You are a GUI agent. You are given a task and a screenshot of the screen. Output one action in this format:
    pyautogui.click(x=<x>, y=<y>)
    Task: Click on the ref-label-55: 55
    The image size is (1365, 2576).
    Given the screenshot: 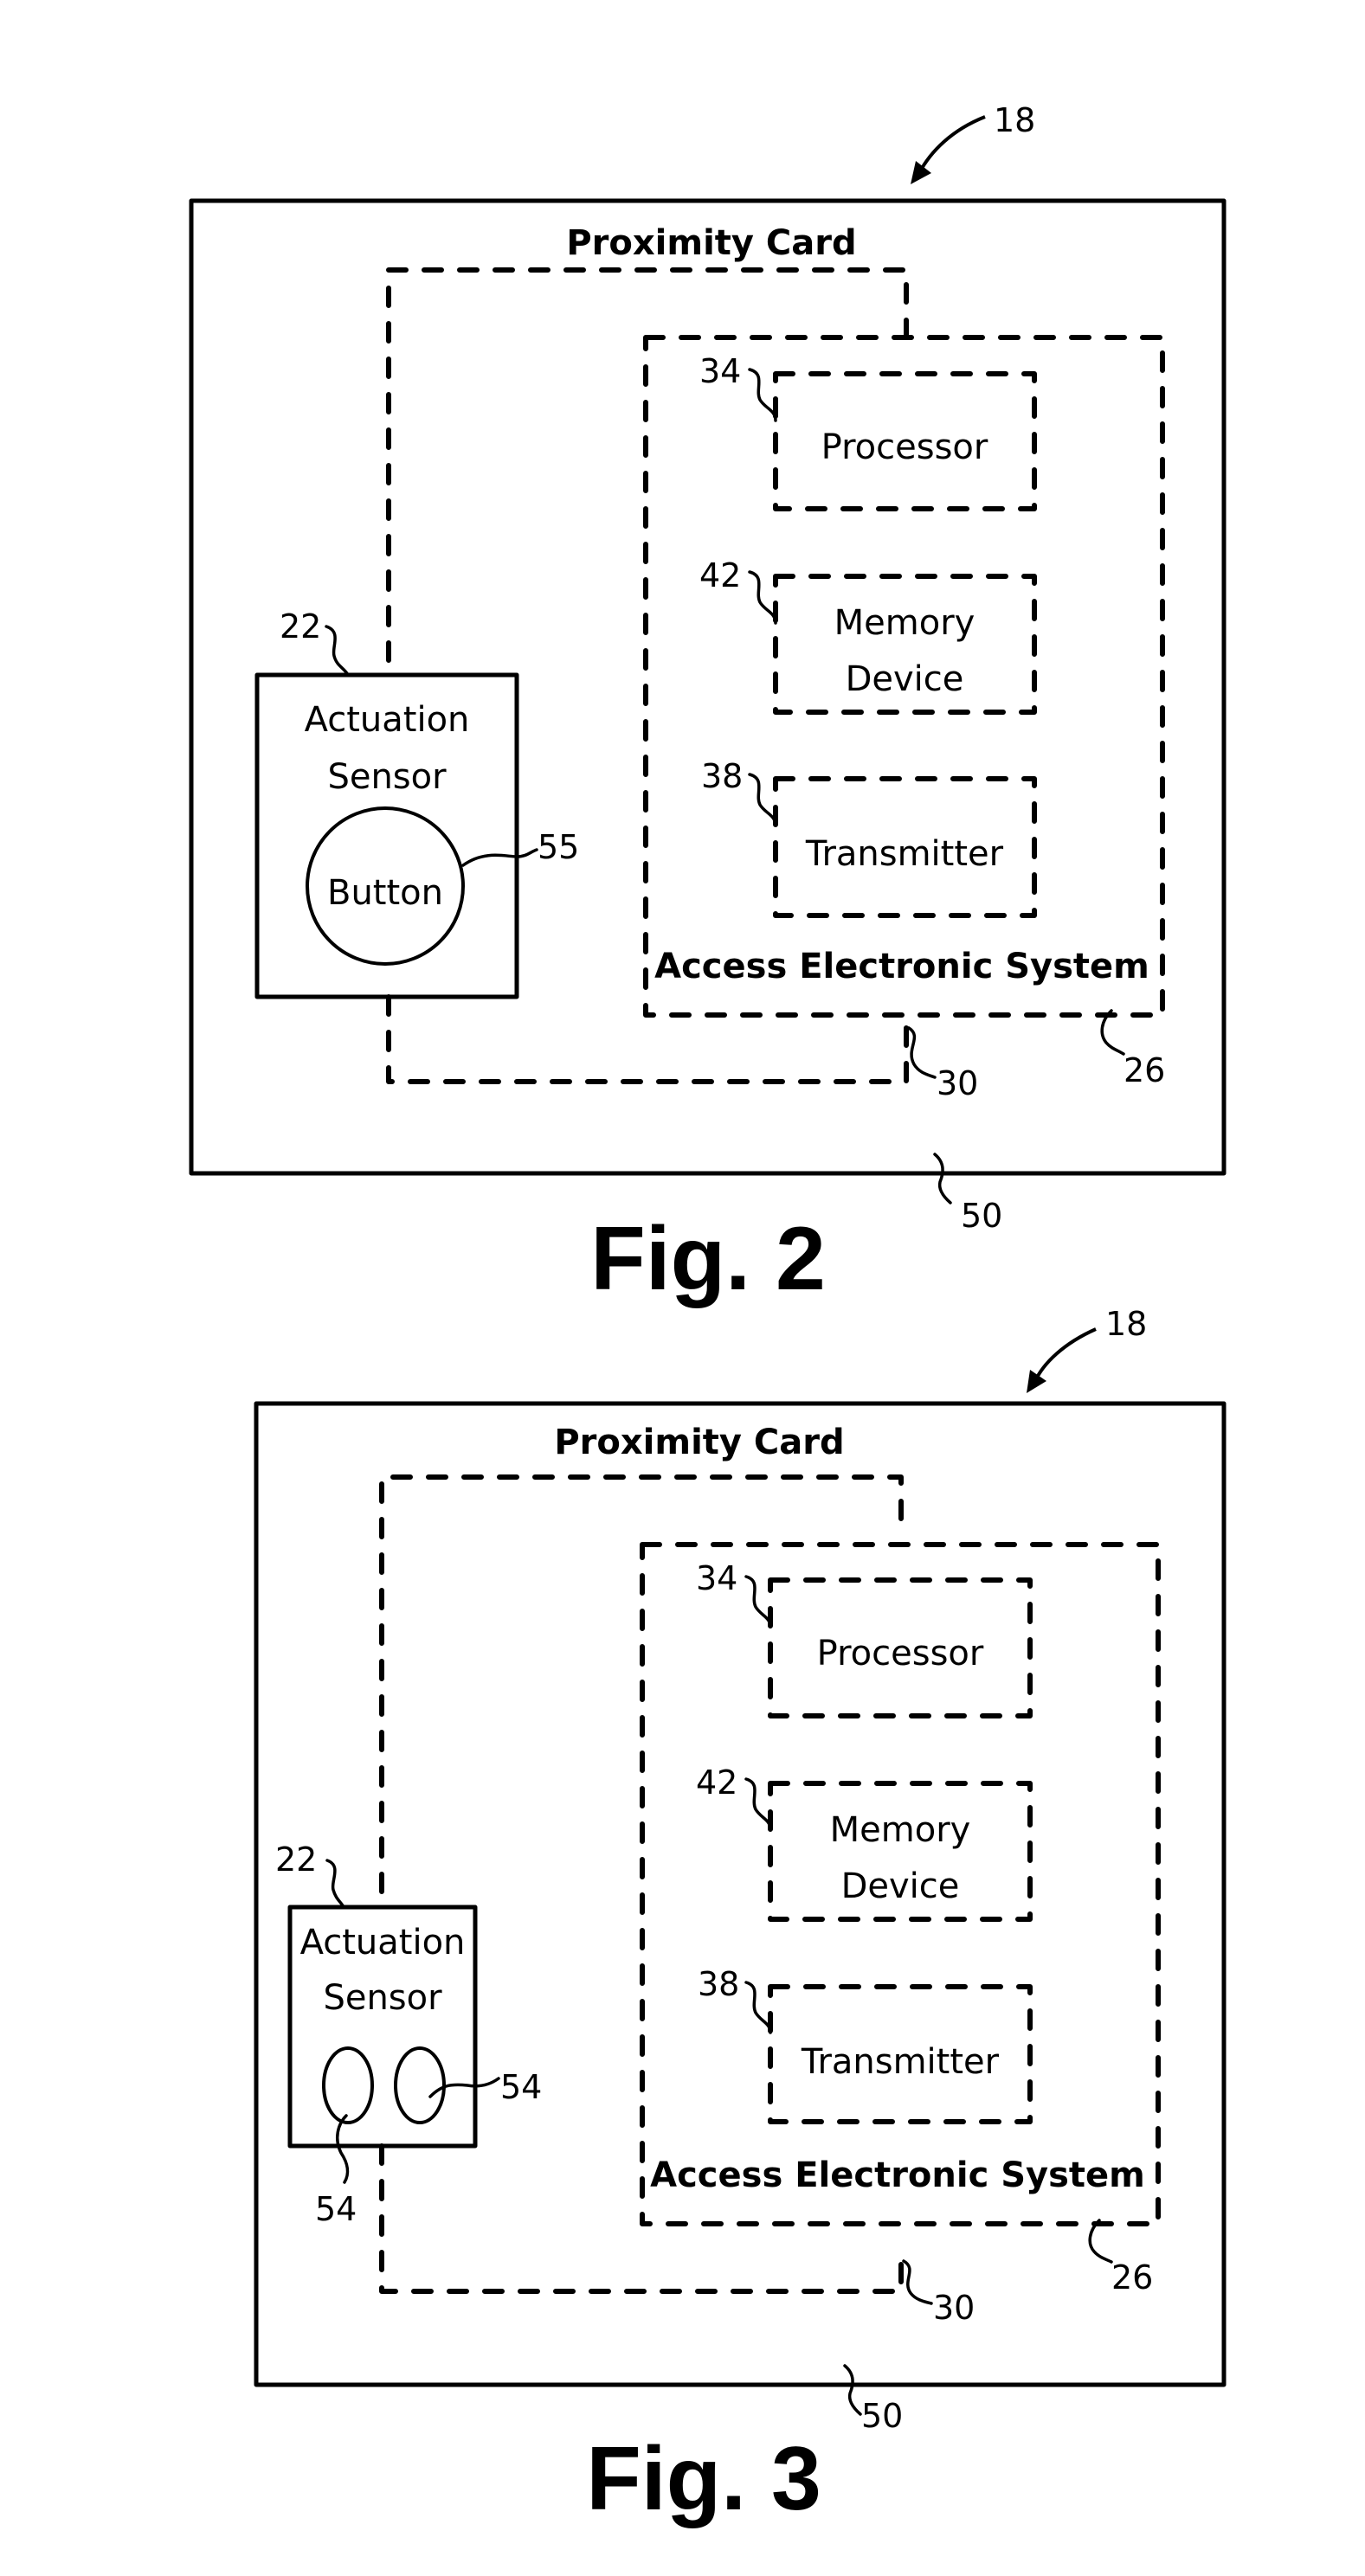 What is the action you would take?
    pyautogui.click(x=558, y=847)
    